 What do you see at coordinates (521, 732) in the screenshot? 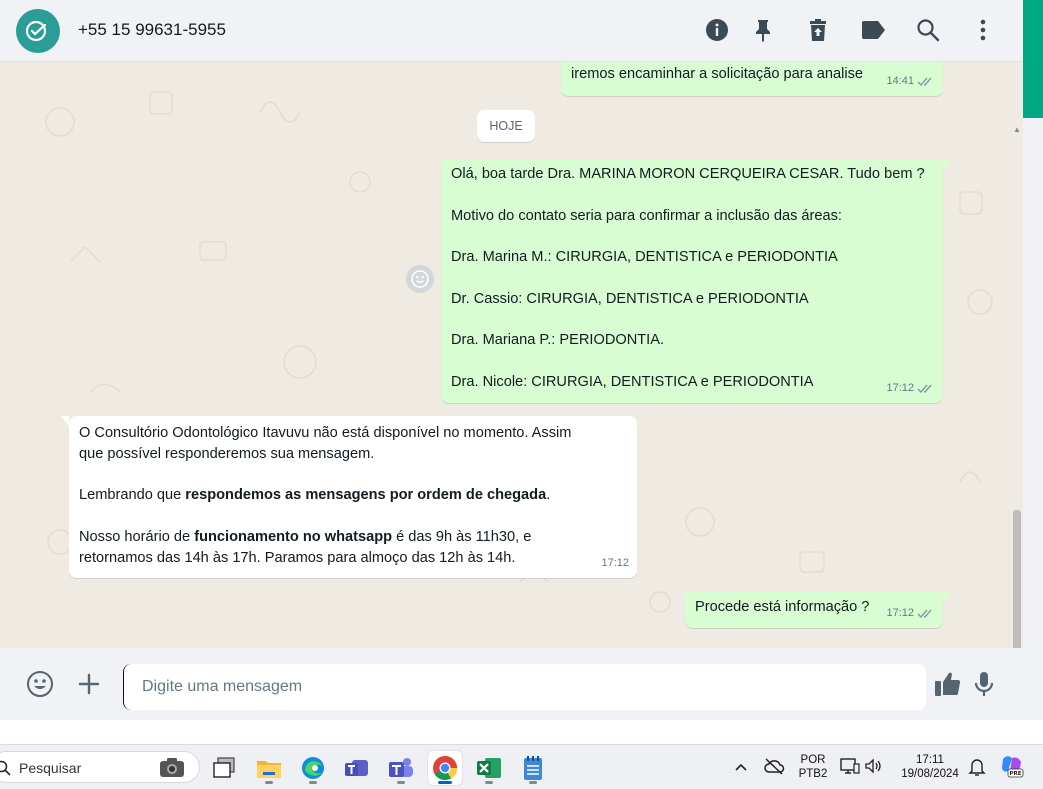
I see `window-bottom-gap` at bounding box center [521, 732].